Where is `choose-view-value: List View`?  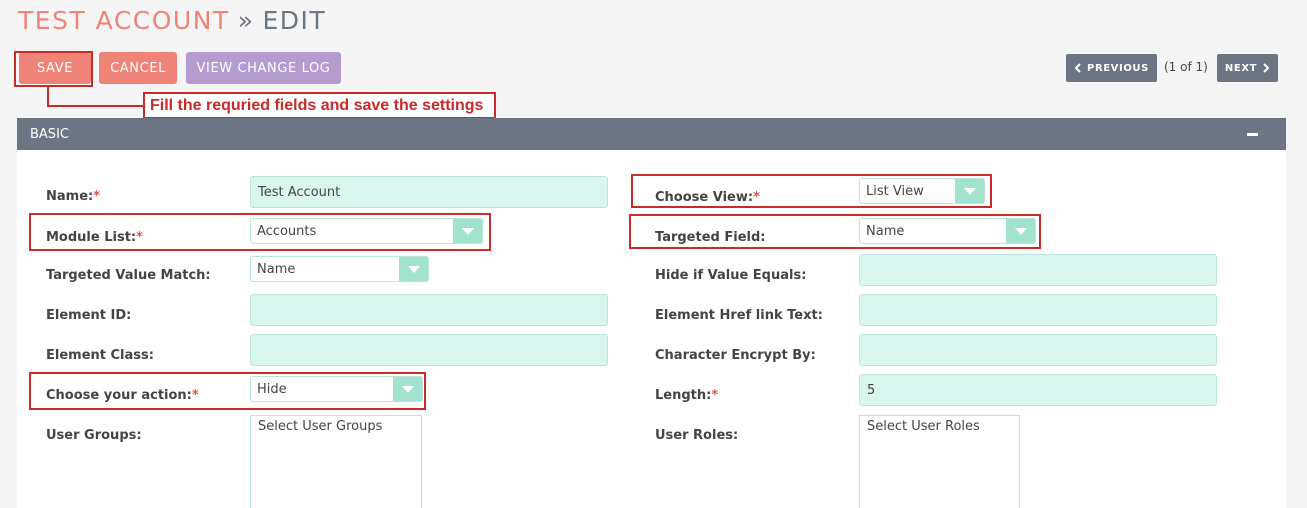 choose-view-value: List View is located at coordinates (895, 191).